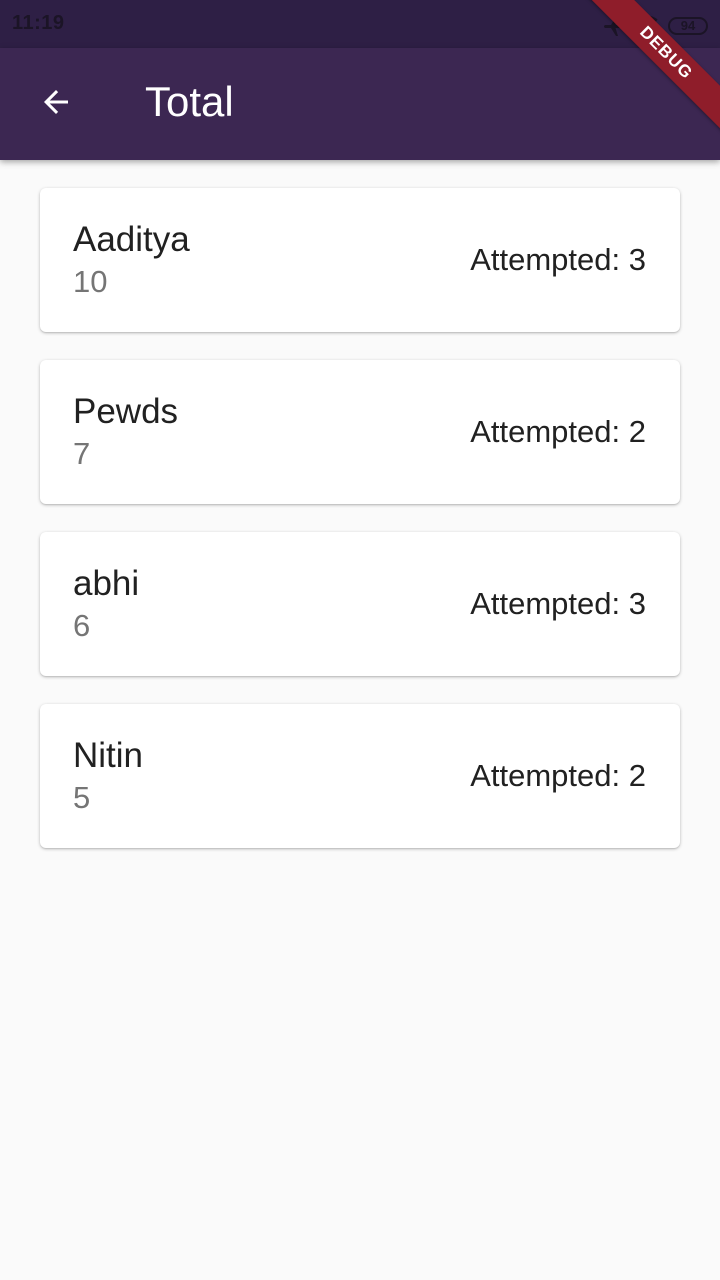 This screenshot has width=720, height=1280. What do you see at coordinates (90, 281) in the screenshot?
I see `entry-score: 10` at bounding box center [90, 281].